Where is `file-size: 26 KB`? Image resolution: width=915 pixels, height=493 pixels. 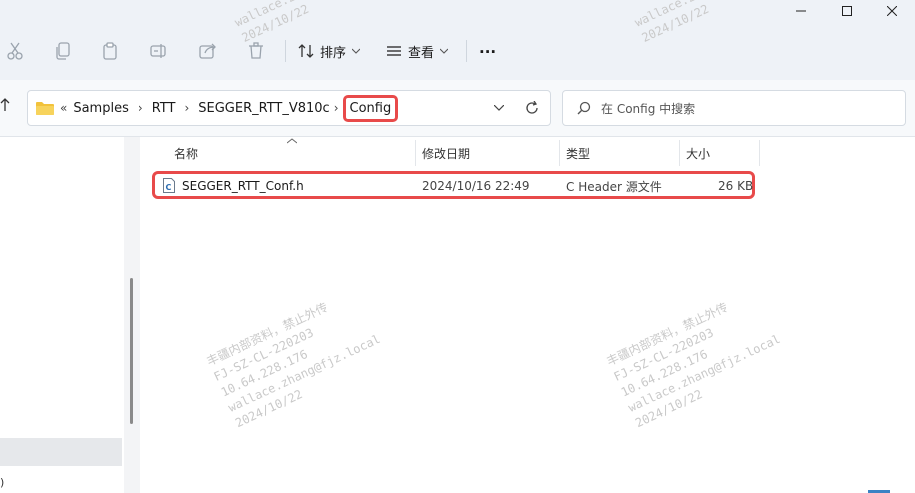
file-size: 26 KB is located at coordinates (736, 186).